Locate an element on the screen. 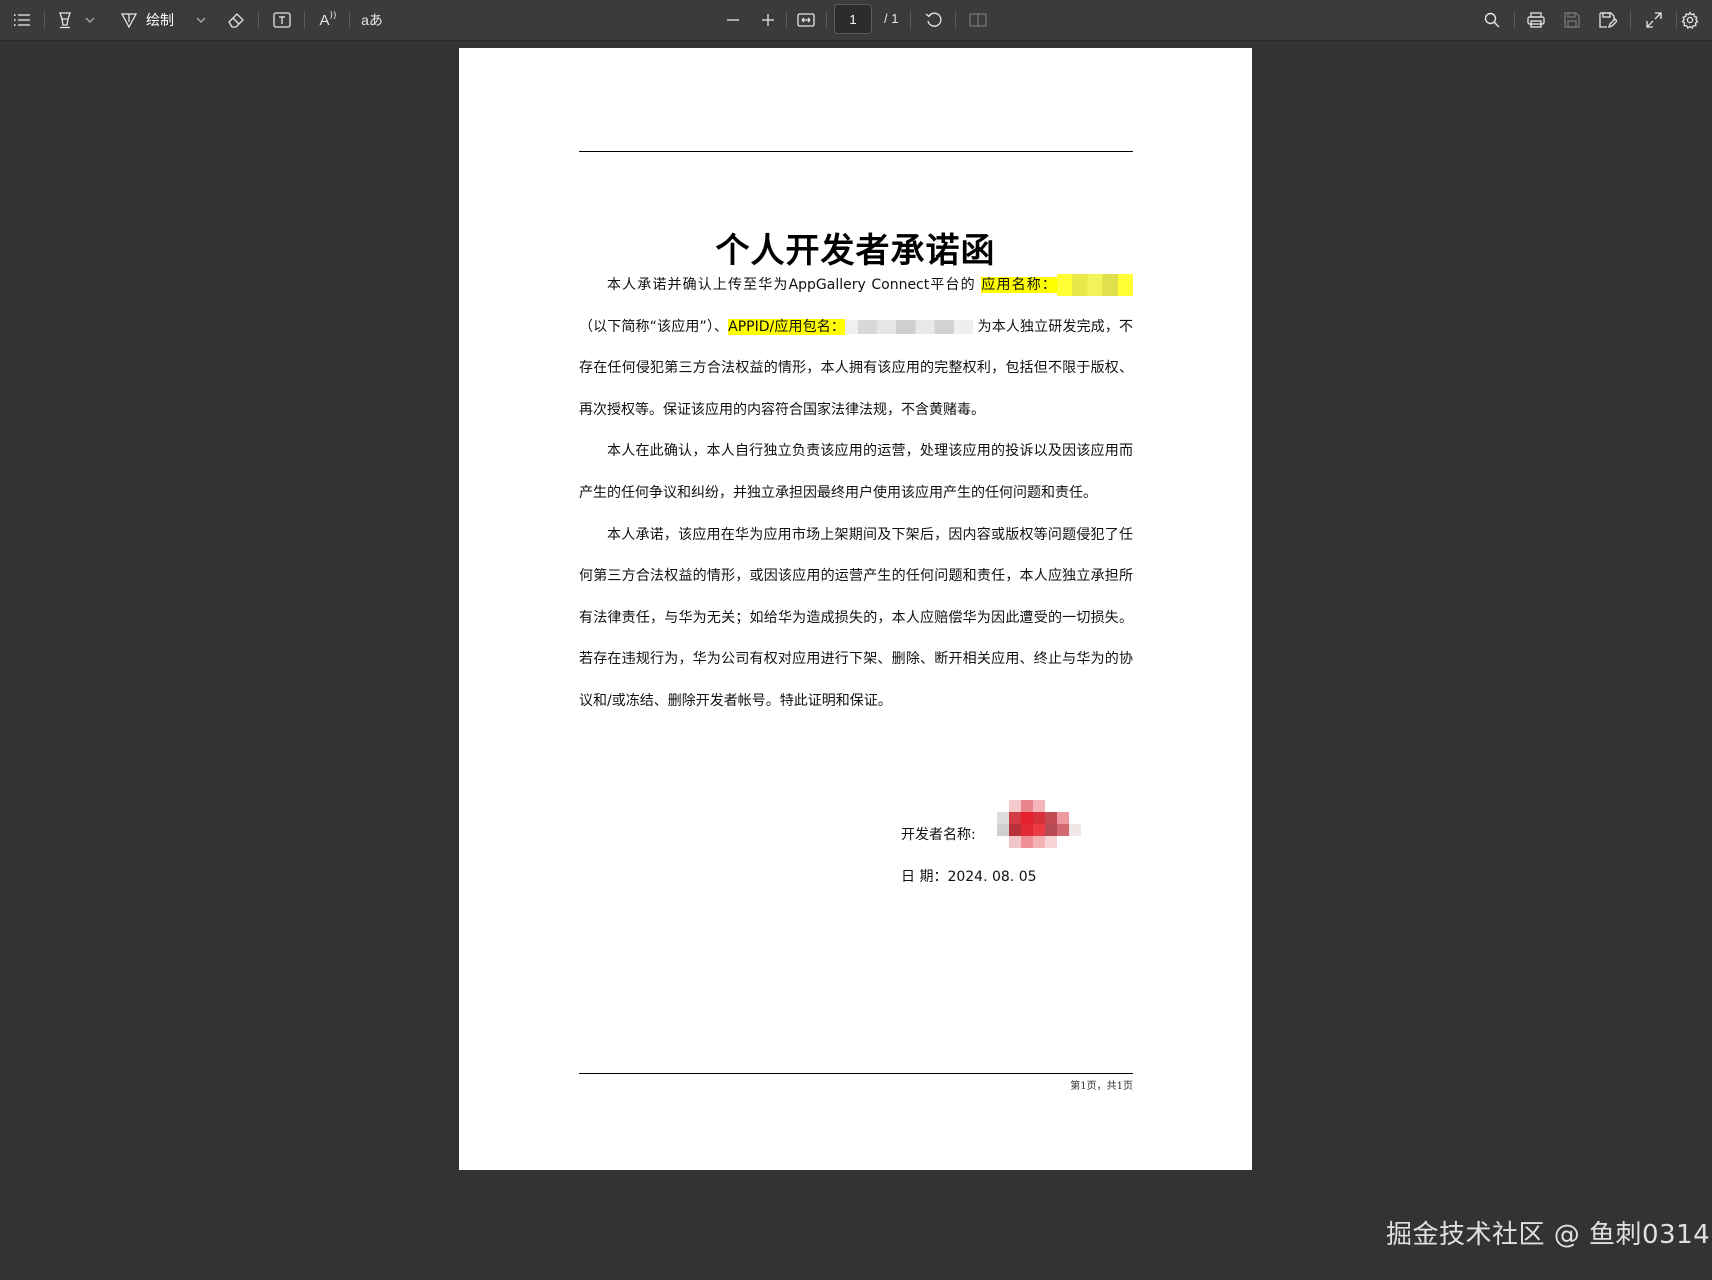  appid-label-highlight: APPID/应用包名： is located at coordinates (787, 326).